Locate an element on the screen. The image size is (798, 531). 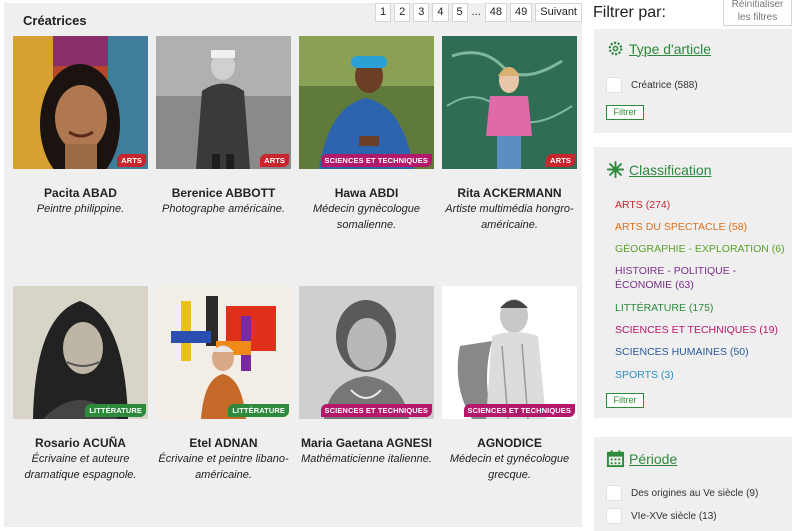
creator-name: Rita ACKERMANN is located at coordinates (509, 193).